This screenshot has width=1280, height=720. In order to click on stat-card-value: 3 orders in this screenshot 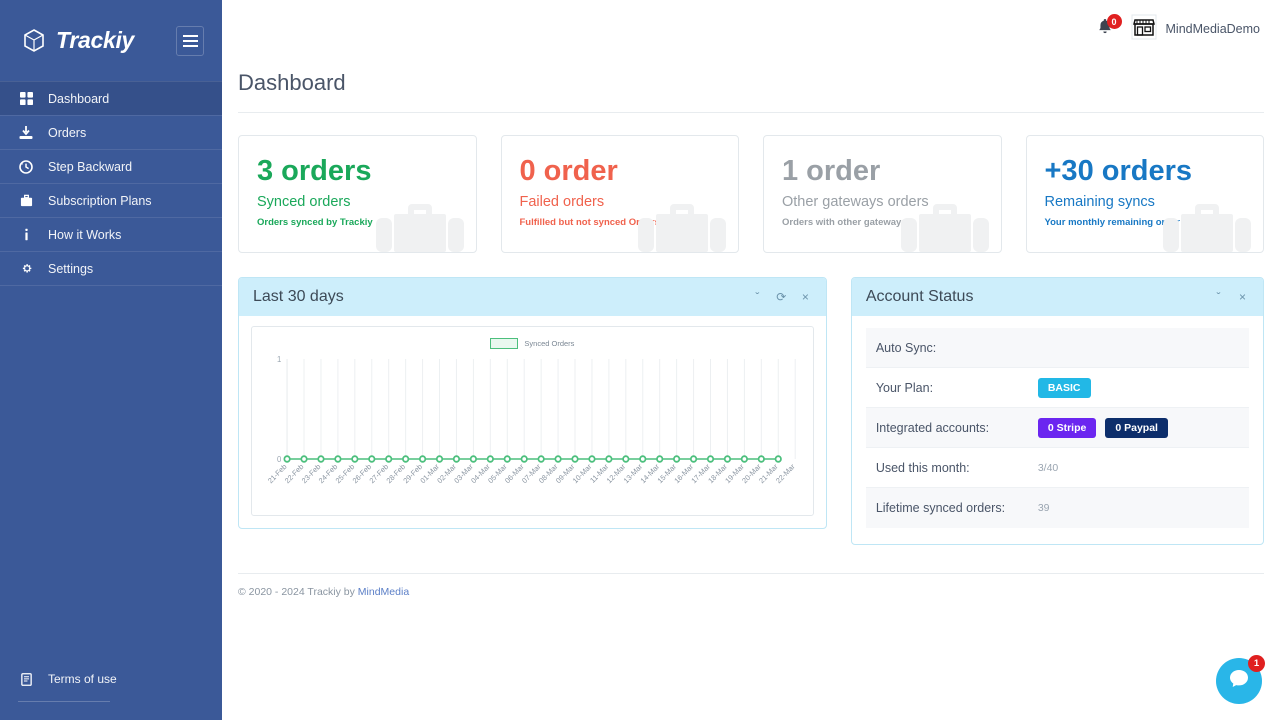, I will do `click(314, 171)`.